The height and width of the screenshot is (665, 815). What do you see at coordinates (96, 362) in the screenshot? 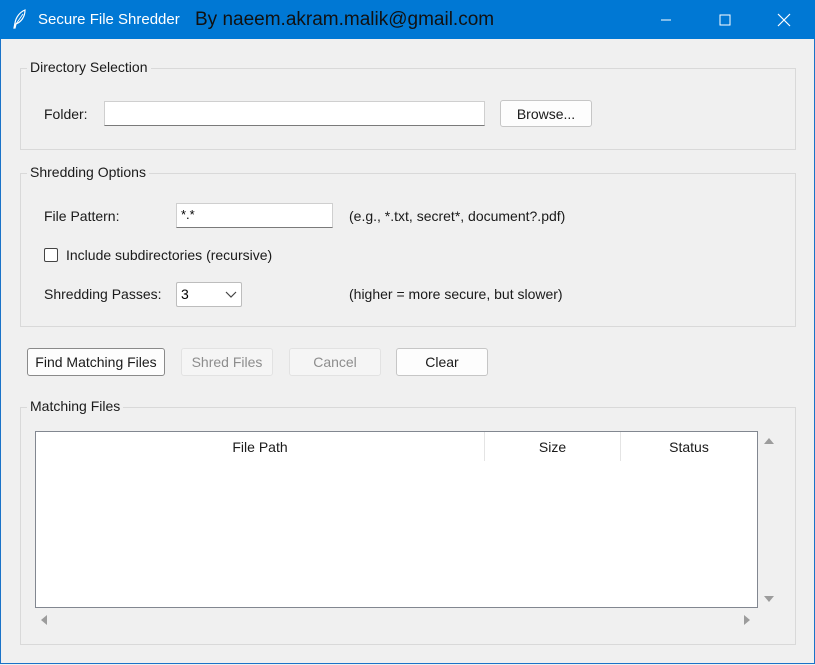
I see `find-matching-files-button: Find Matching Files` at bounding box center [96, 362].